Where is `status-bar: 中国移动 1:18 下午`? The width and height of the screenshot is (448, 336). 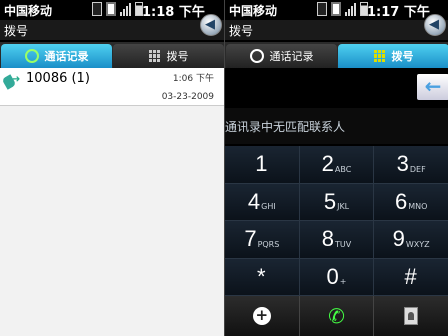
status-bar: 中国移动 1:18 下午 is located at coordinates (112, 10).